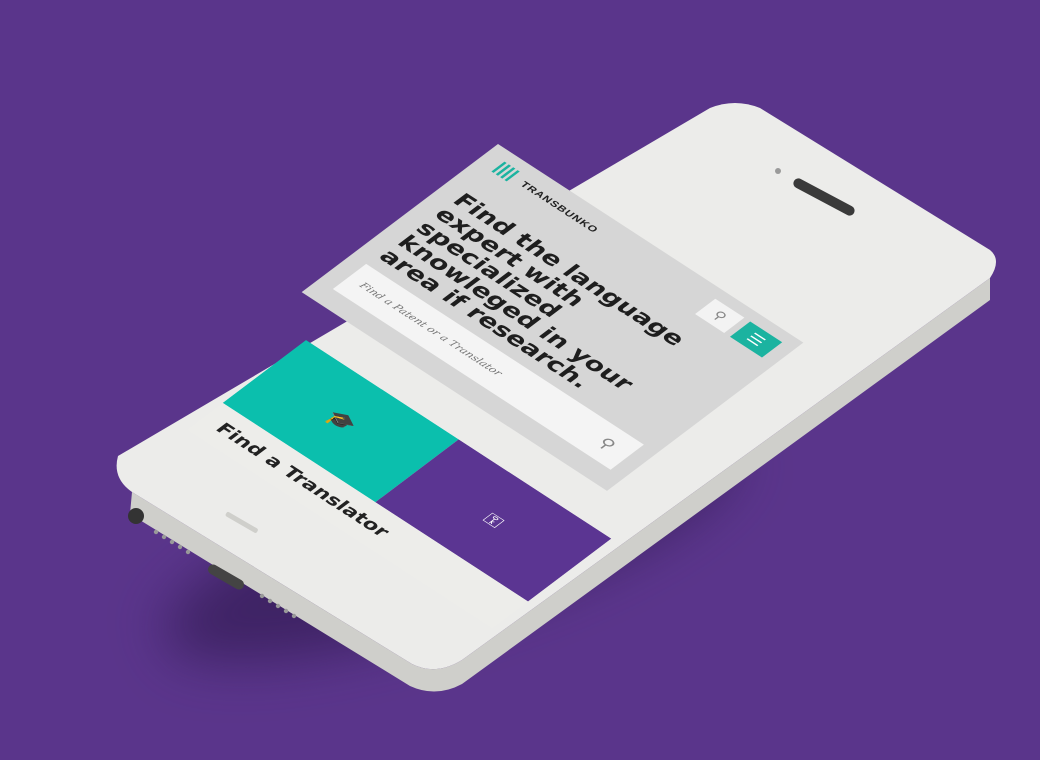 This screenshot has width=1040, height=760. I want to click on search-submit-icon: ⚲, so click(607, 444).